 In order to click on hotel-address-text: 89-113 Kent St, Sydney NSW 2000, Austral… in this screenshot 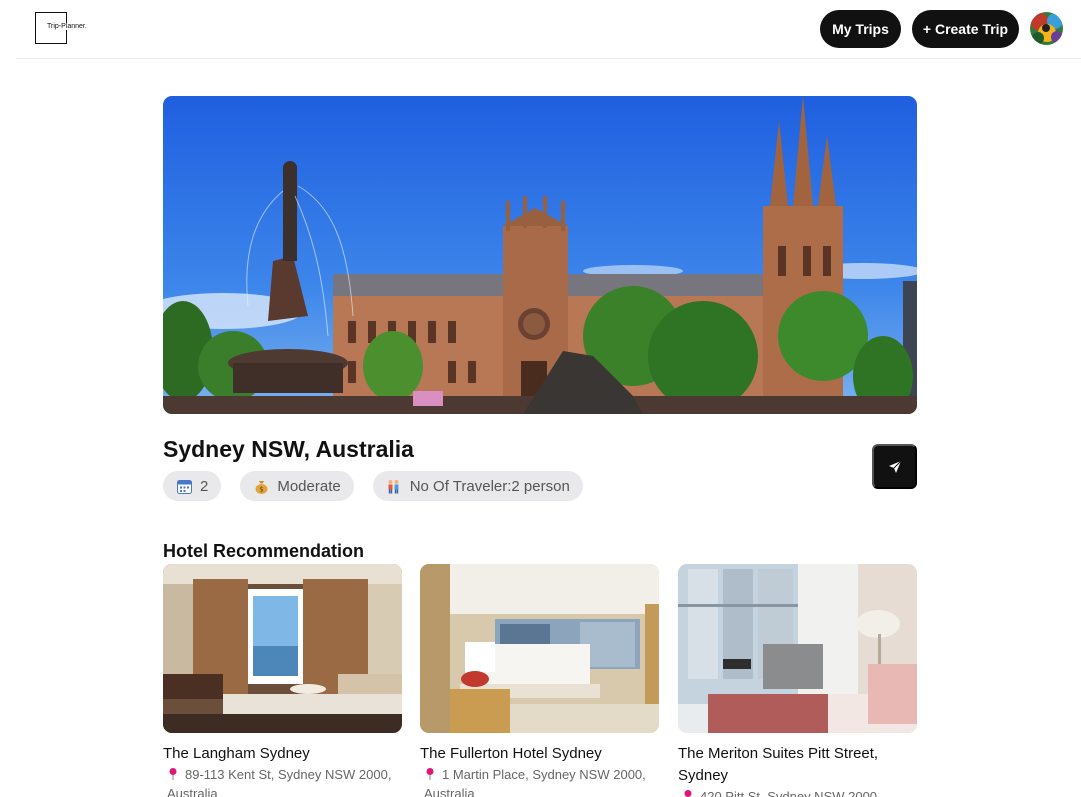, I will do `click(279, 782)`.